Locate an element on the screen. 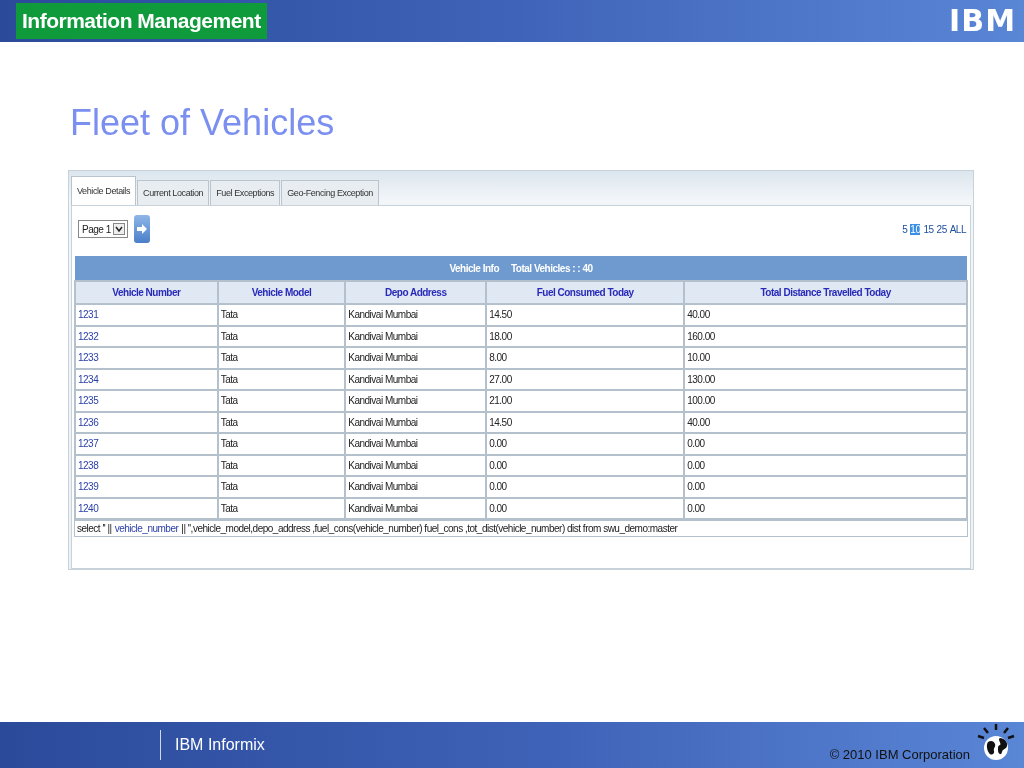  table-cell: 8.00 is located at coordinates (585, 358).